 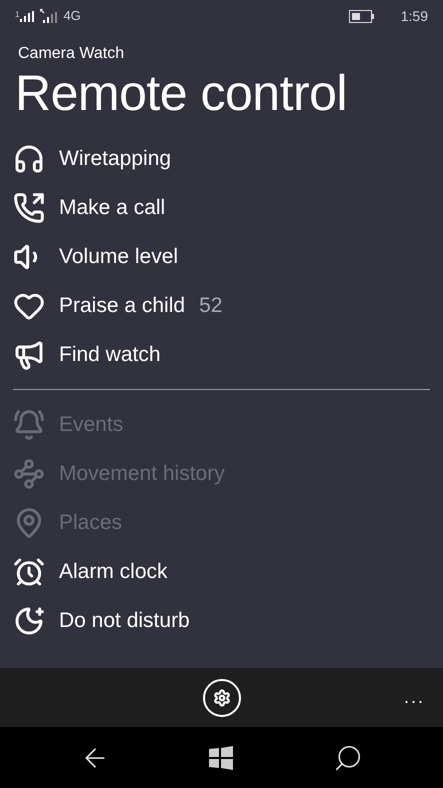 What do you see at coordinates (181, 93) in the screenshot?
I see `page-title: Remote control` at bounding box center [181, 93].